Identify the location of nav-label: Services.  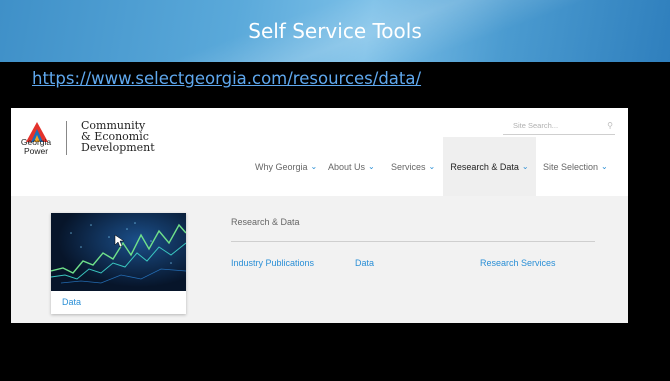
(408, 166).